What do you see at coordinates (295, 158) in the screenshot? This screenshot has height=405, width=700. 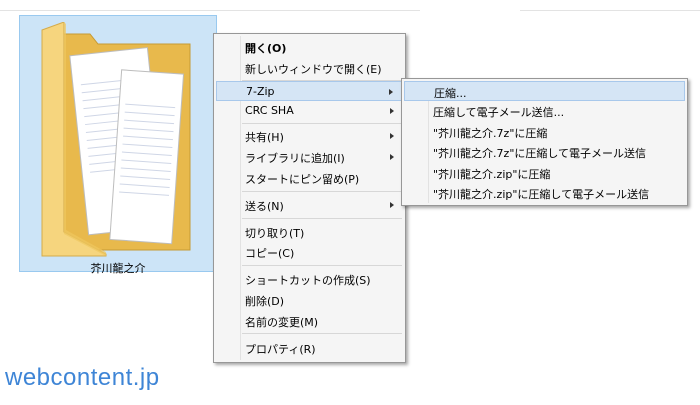 I see `menu-item-label: ライブラリに追加(I)` at bounding box center [295, 158].